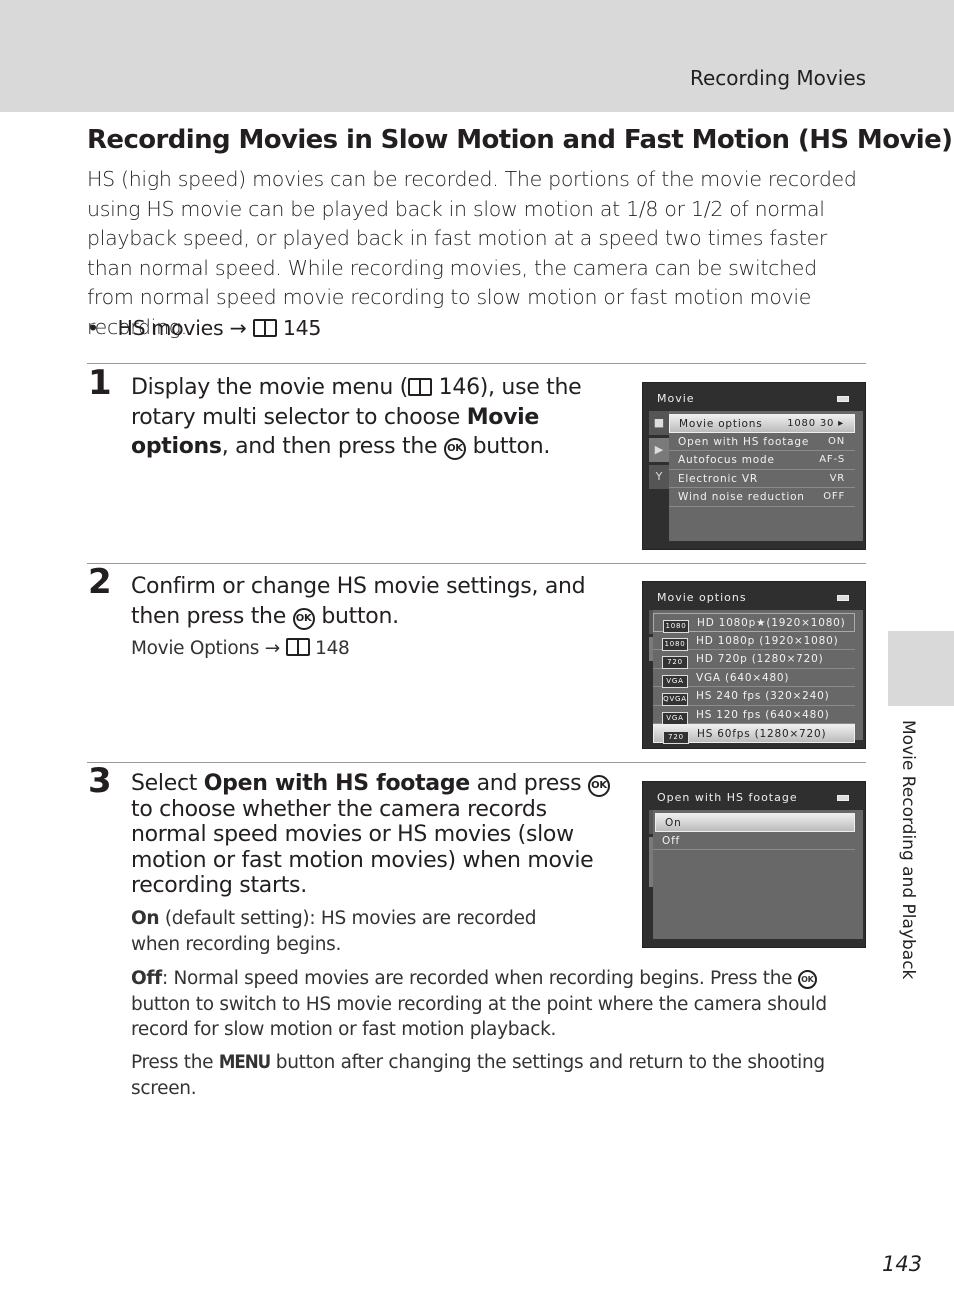  Describe the element at coordinates (902, 1264) in the screenshot. I see `page-number: 143` at that location.